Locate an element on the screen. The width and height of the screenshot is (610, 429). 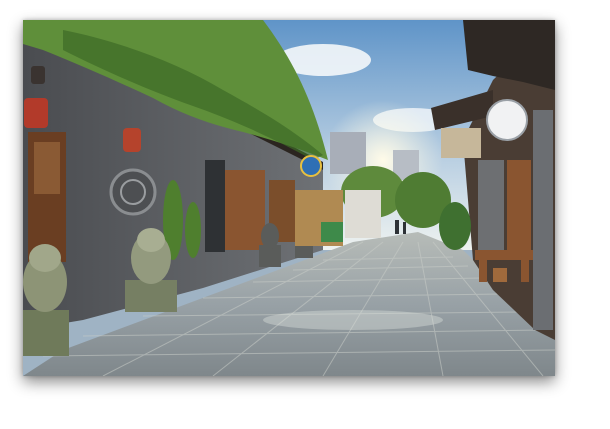
brick-pillar is located at coordinates (543, 220).